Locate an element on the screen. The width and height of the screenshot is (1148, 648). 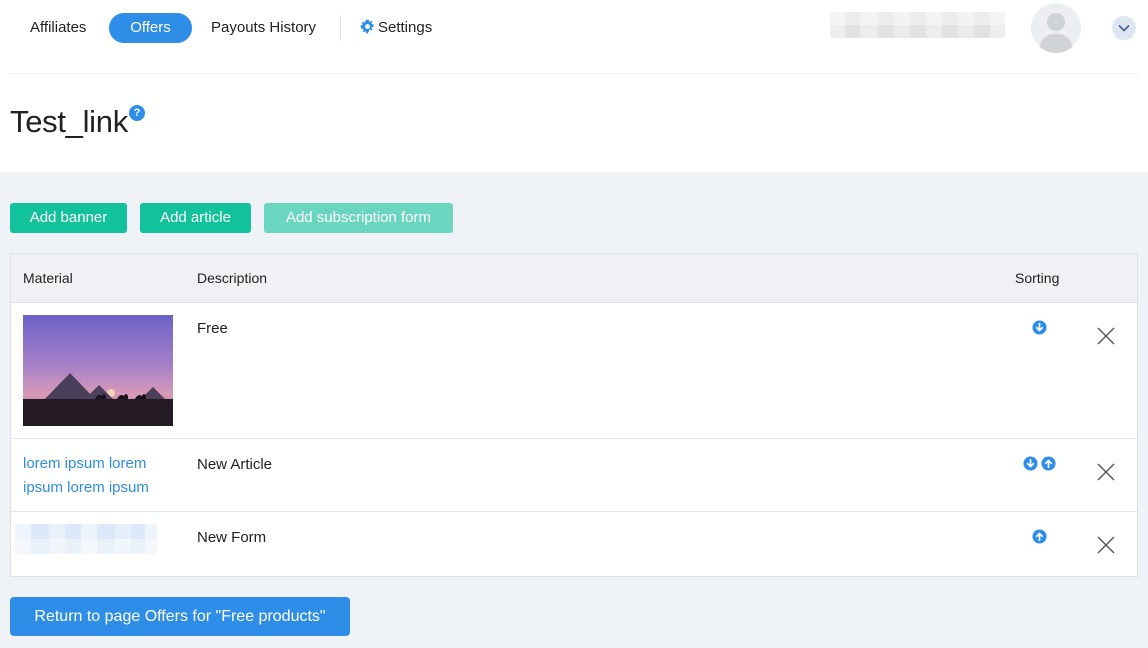
add-article-button: Add article is located at coordinates (195, 218).